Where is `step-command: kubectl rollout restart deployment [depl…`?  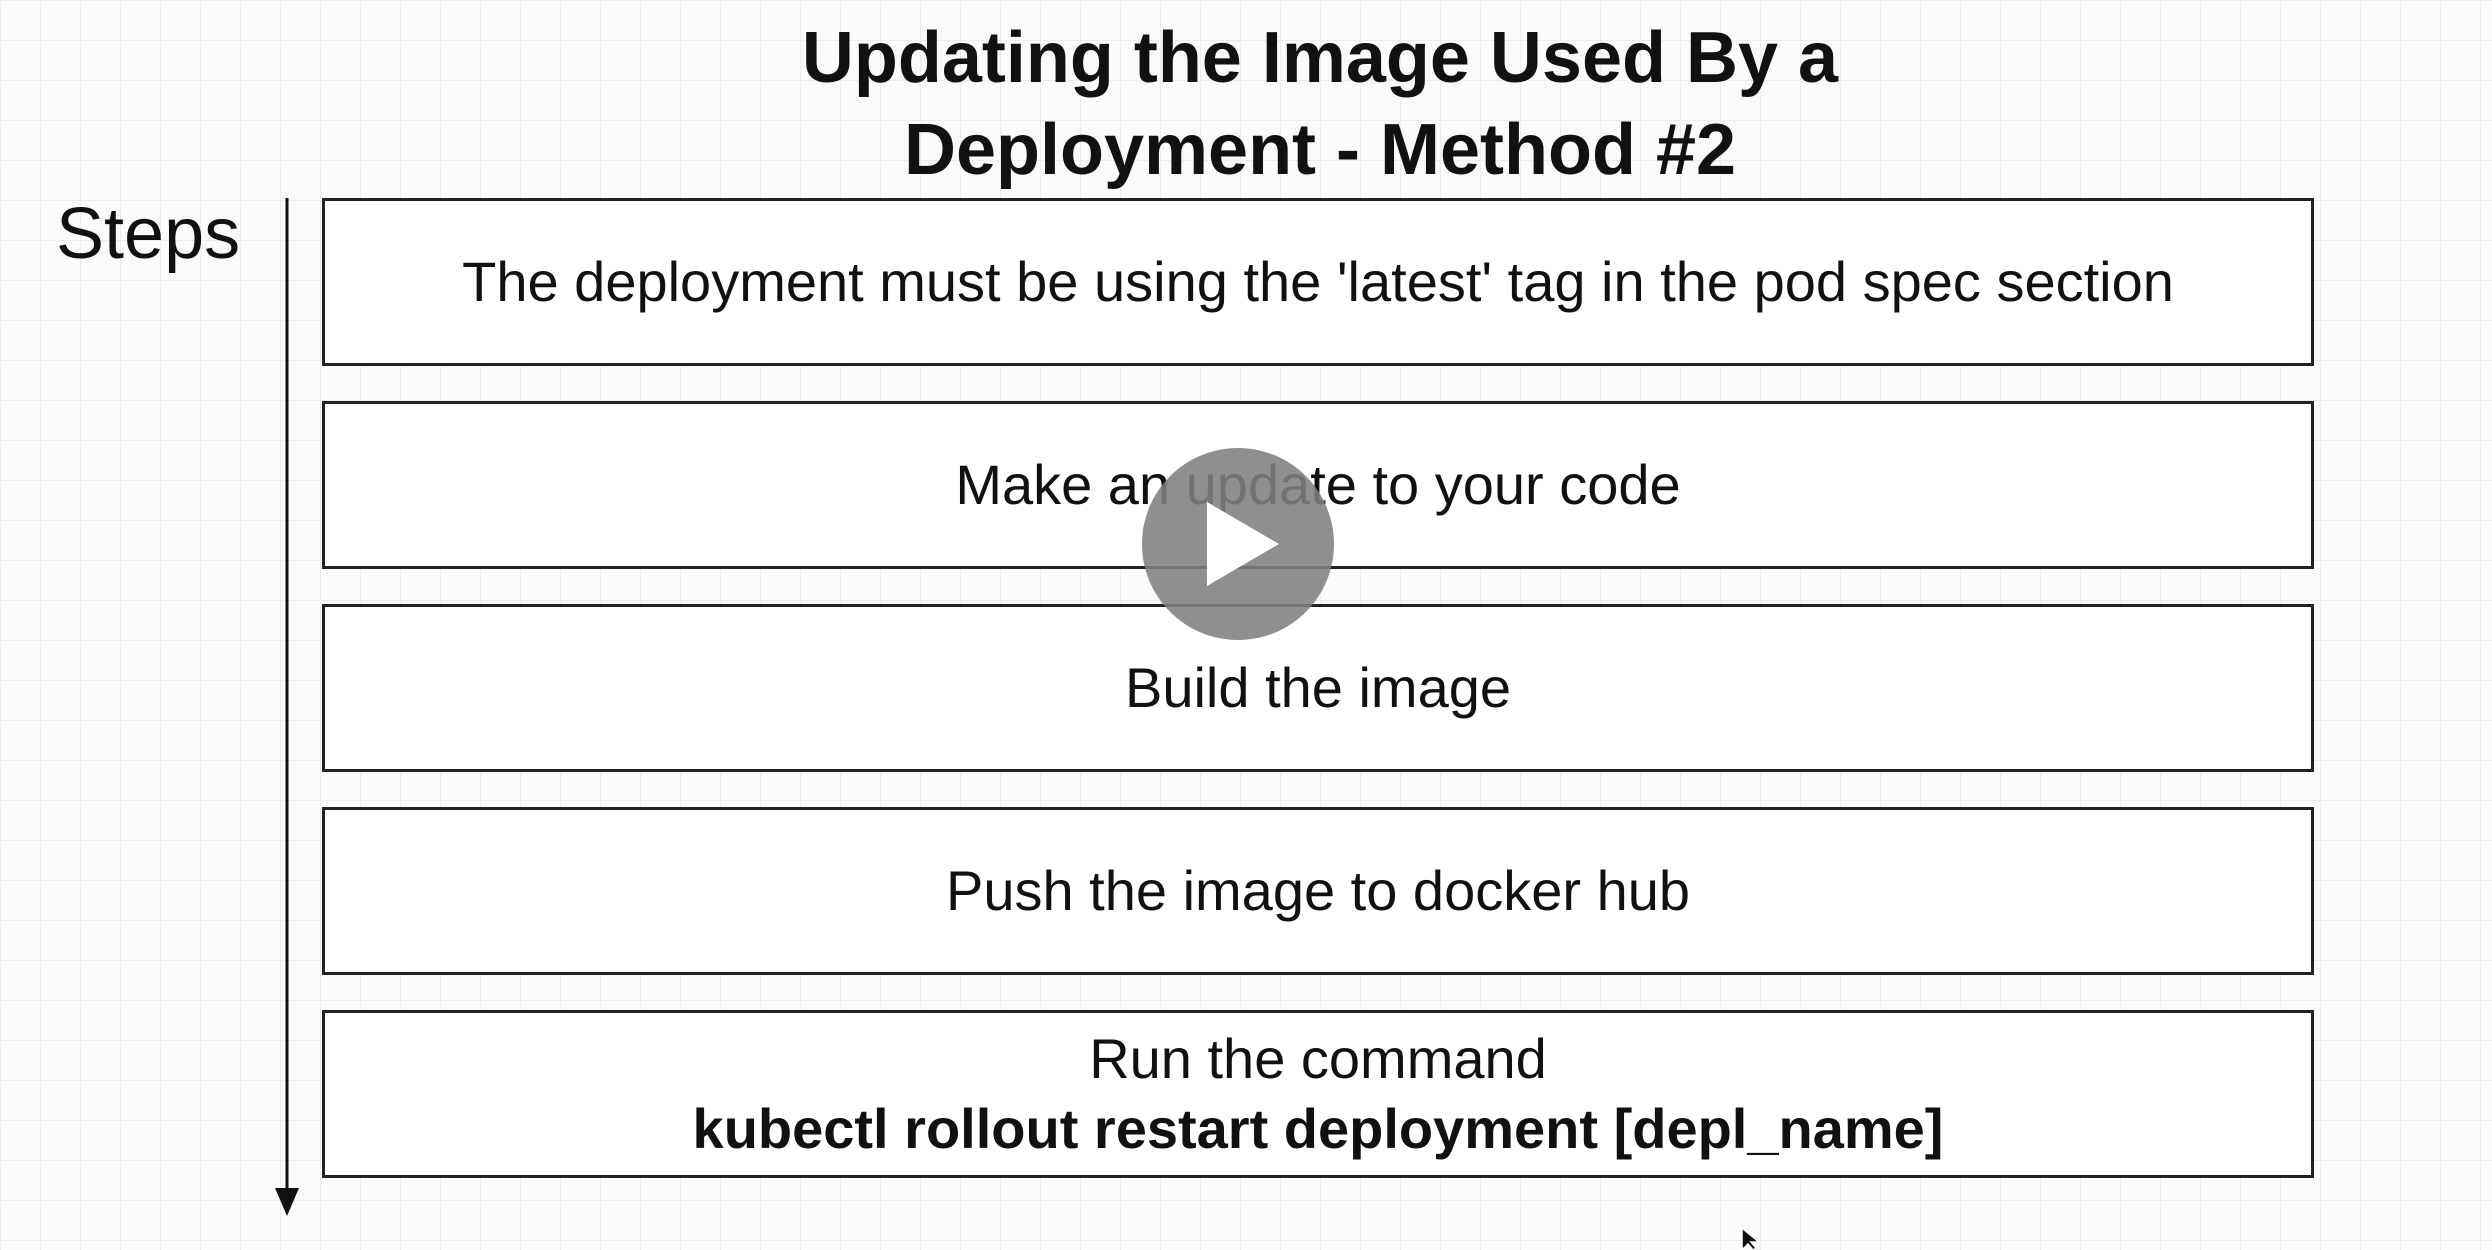 step-command: kubectl rollout restart deployment [depl… is located at coordinates (1318, 1128).